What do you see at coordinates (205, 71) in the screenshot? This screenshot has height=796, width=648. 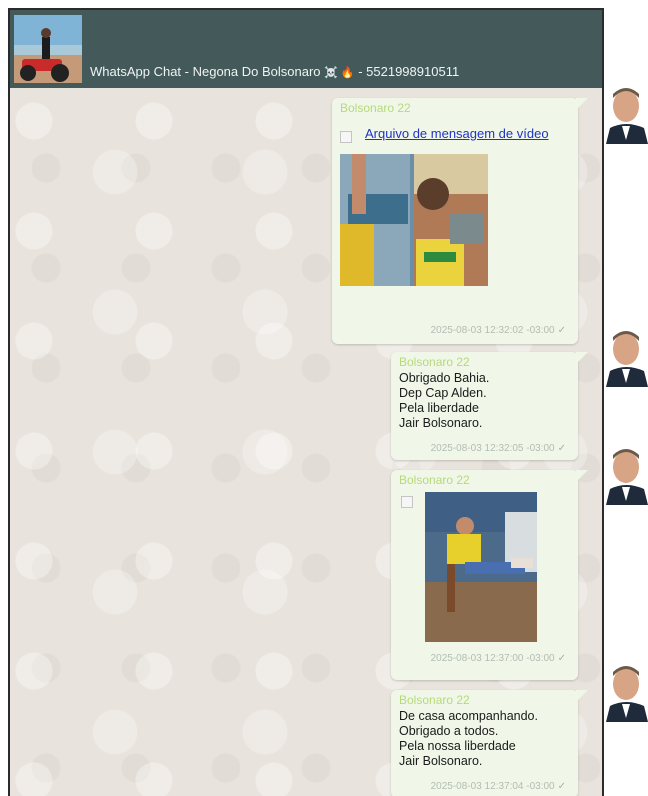 I see `contact-name: WhatsApp Chat - Negona Do Bolsonaro` at bounding box center [205, 71].